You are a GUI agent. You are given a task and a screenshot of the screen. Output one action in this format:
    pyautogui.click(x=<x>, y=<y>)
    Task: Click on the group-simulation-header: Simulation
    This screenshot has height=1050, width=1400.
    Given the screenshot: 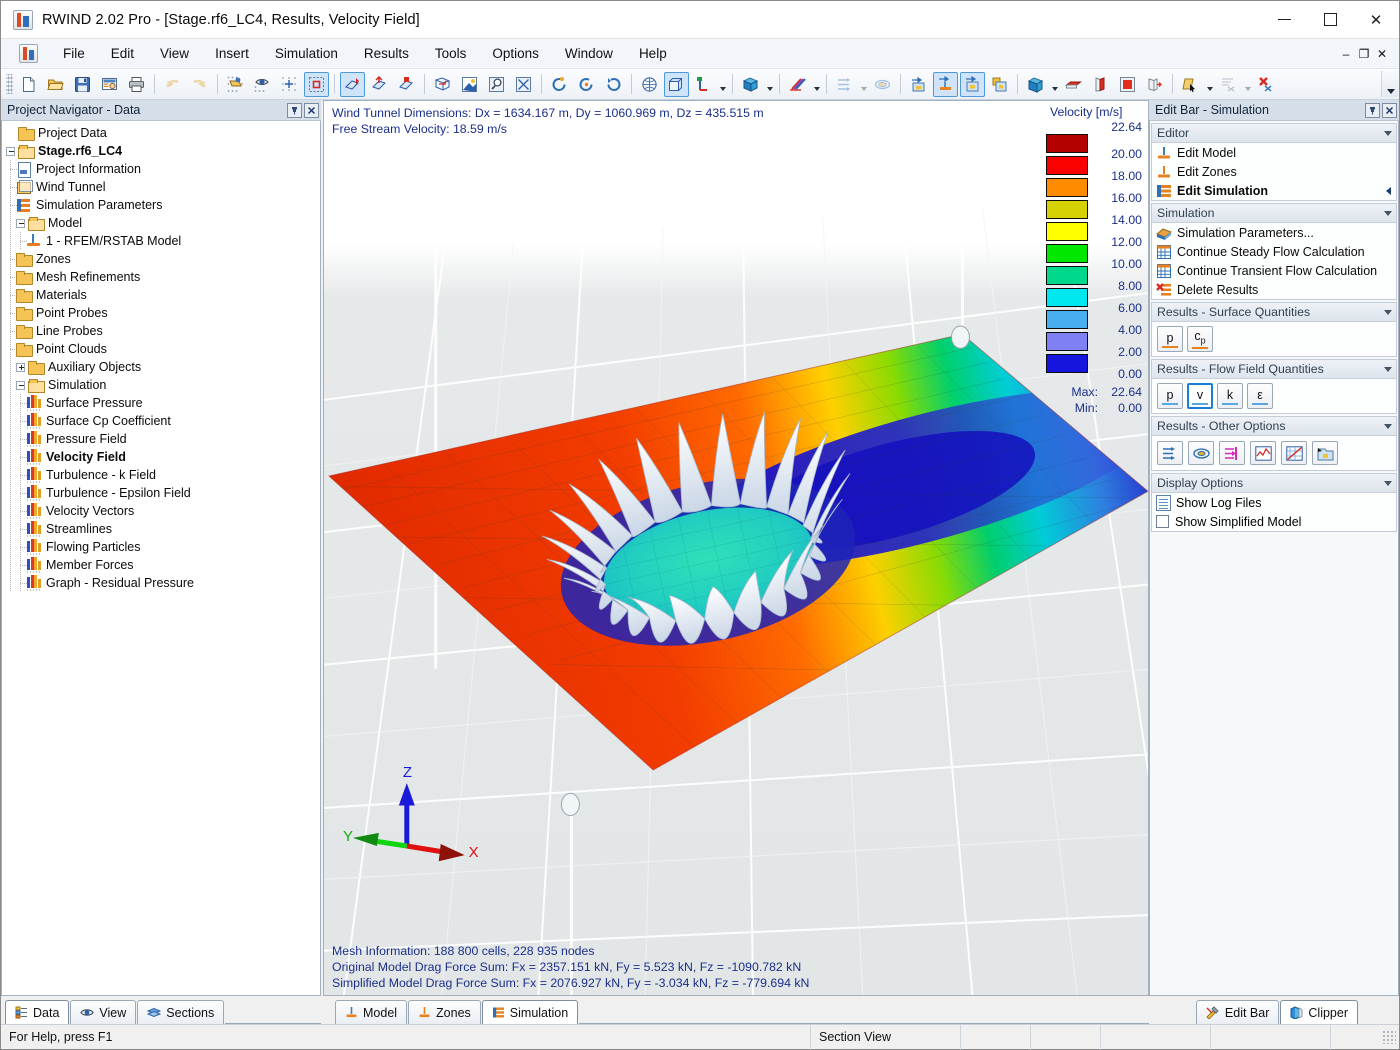 What is the action you would take?
    pyautogui.click(x=1274, y=213)
    